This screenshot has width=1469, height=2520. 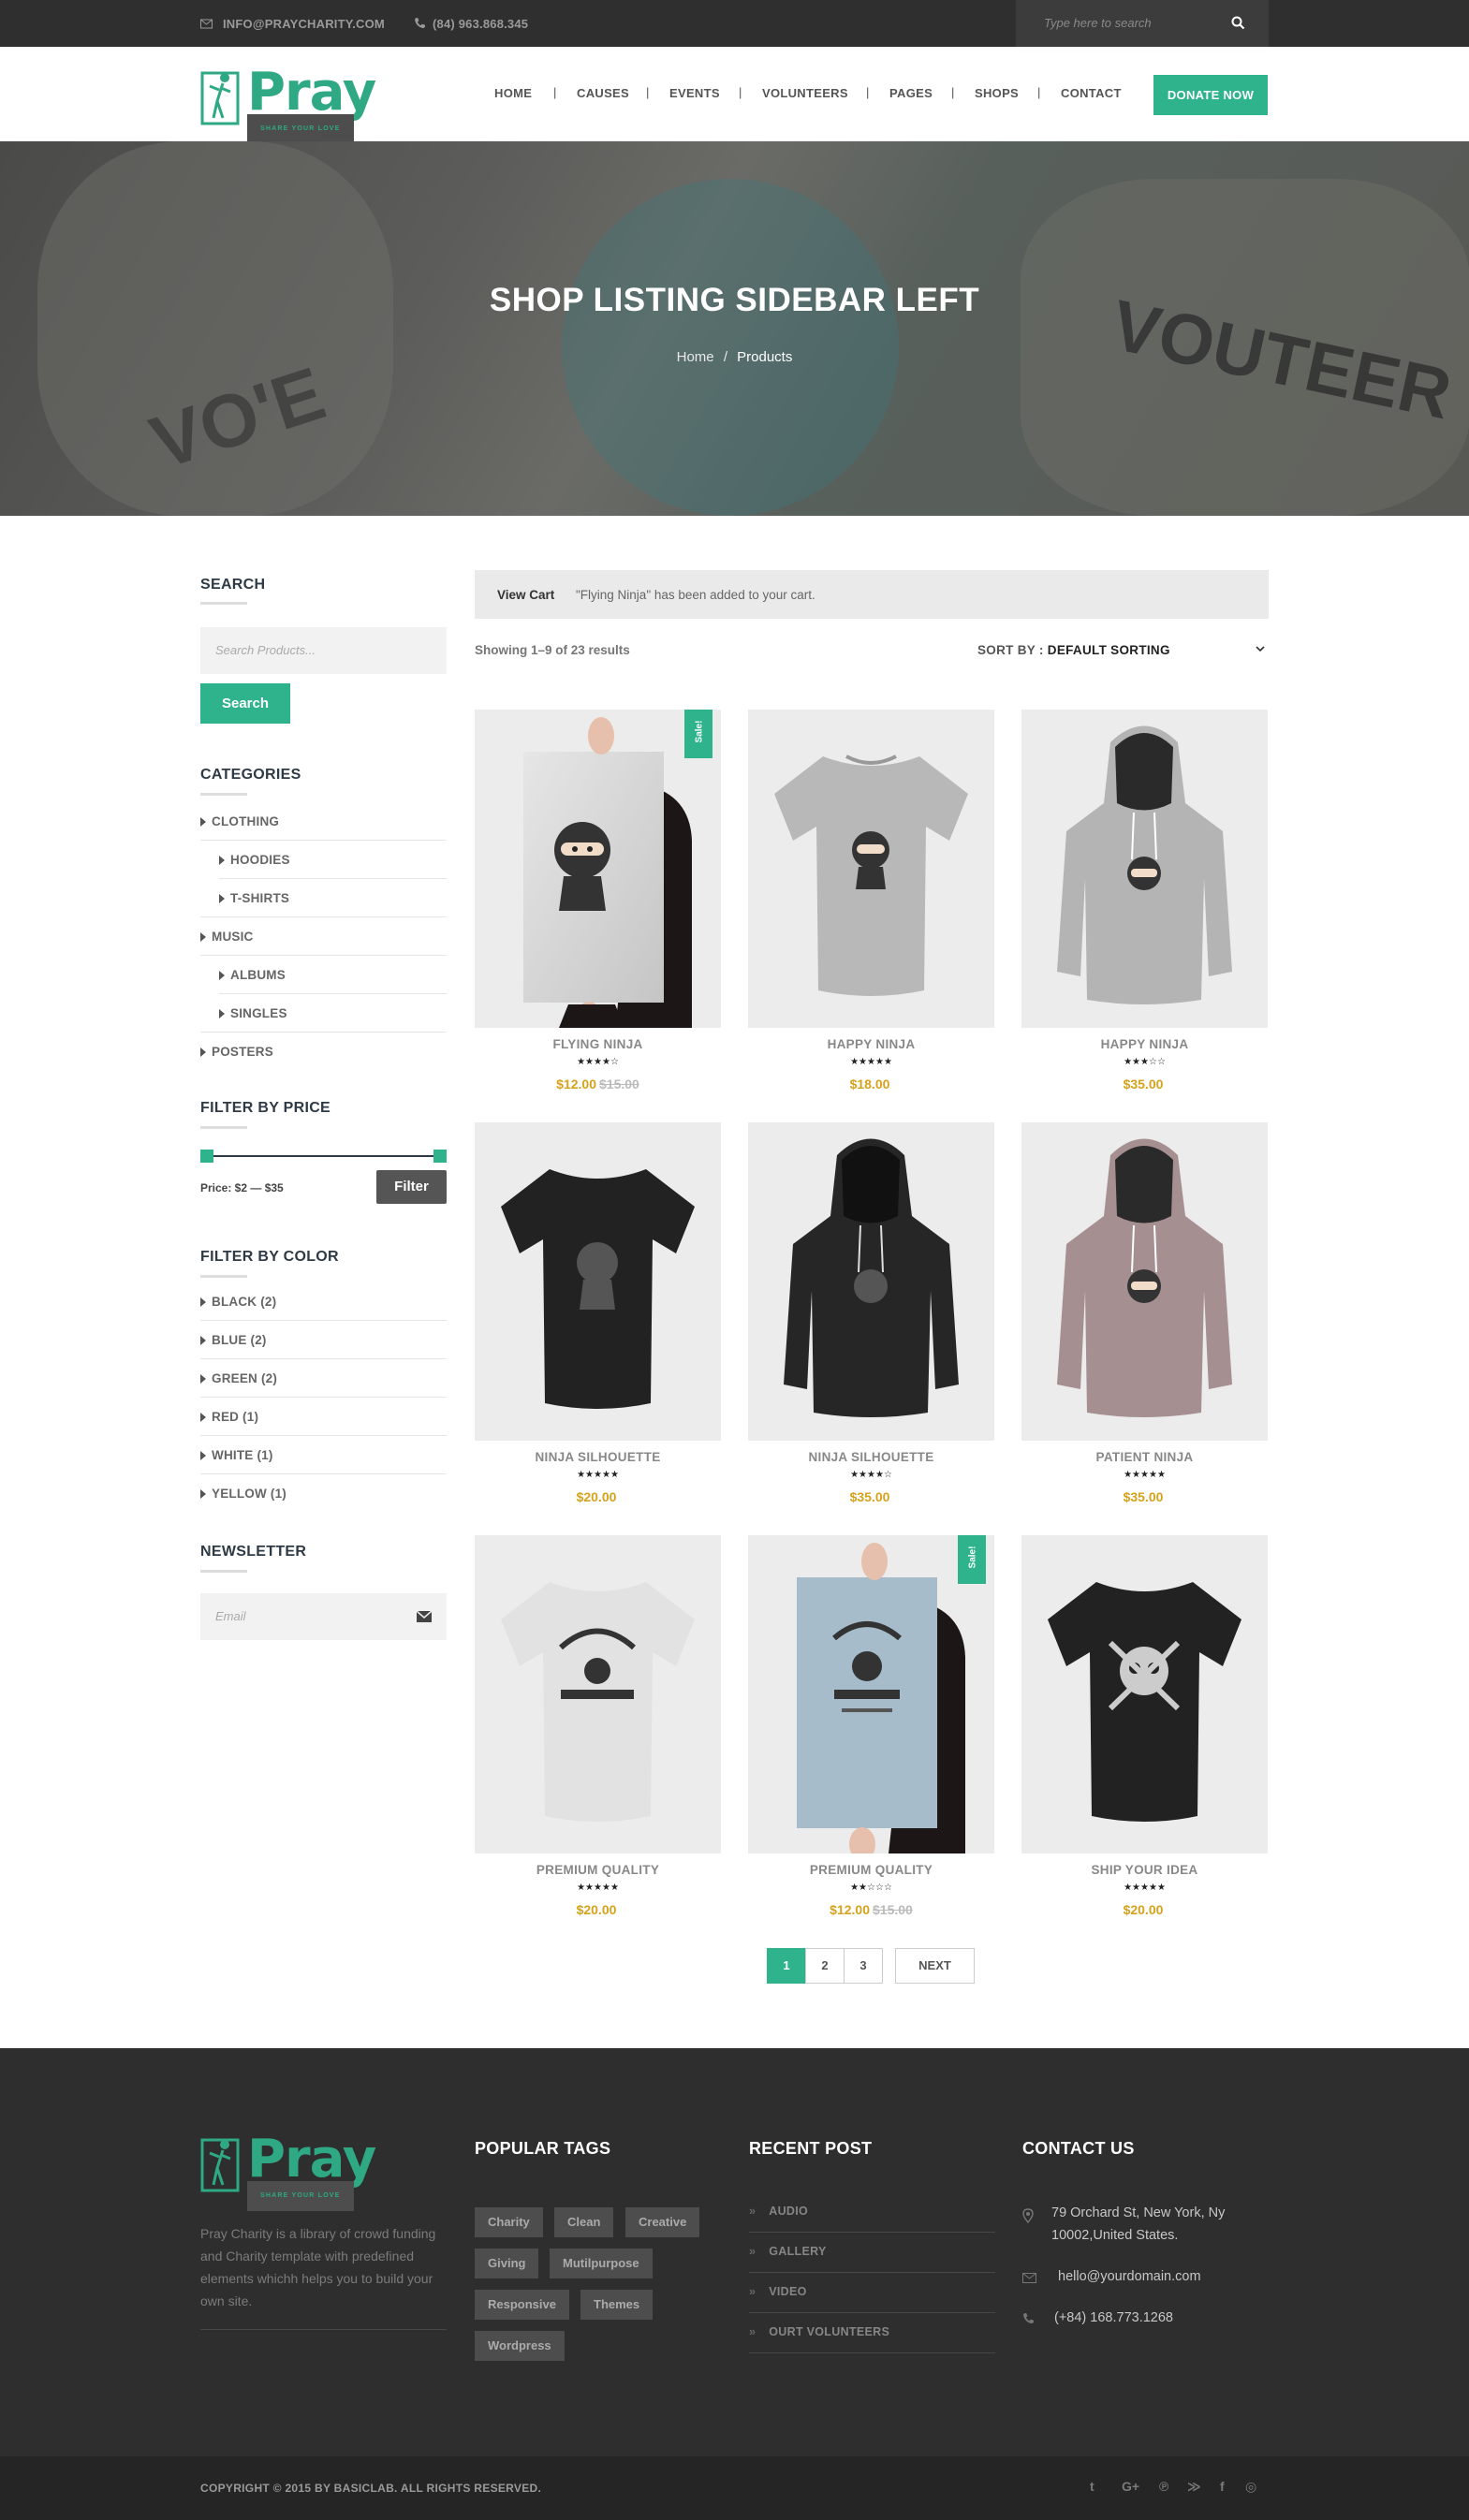 What do you see at coordinates (972, 1557) in the screenshot?
I see `sale-badge-label: Sale!` at bounding box center [972, 1557].